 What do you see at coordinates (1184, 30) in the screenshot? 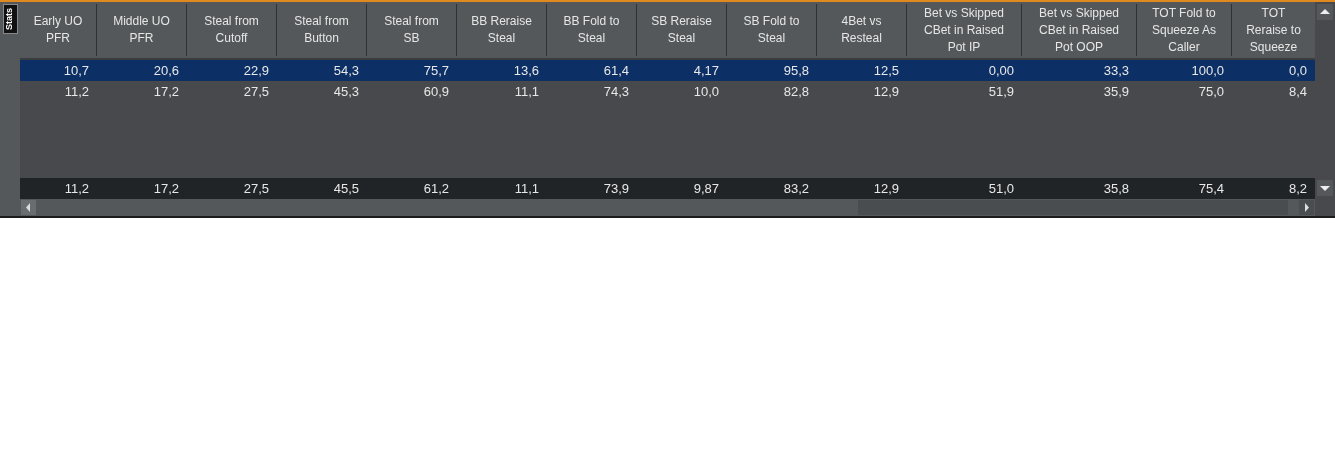
I see `column-header: TOT Fold to Squeeze As Caller` at bounding box center [1184, 30].